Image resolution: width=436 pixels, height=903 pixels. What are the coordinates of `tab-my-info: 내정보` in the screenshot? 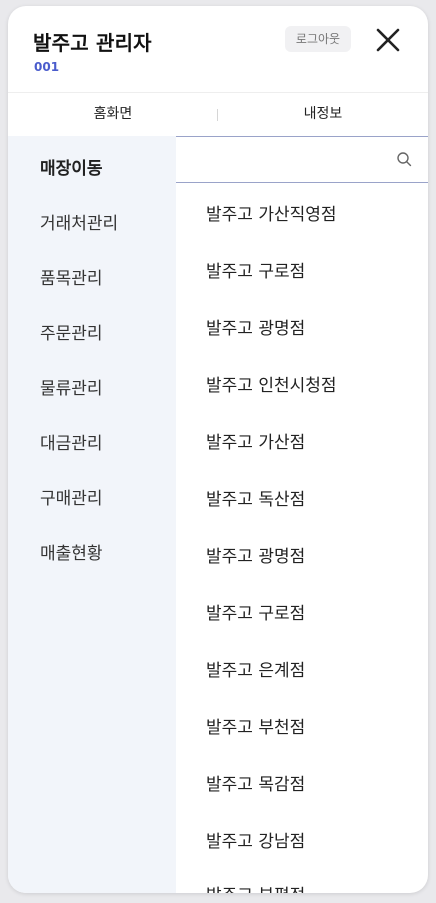 It's located at (323, 114).